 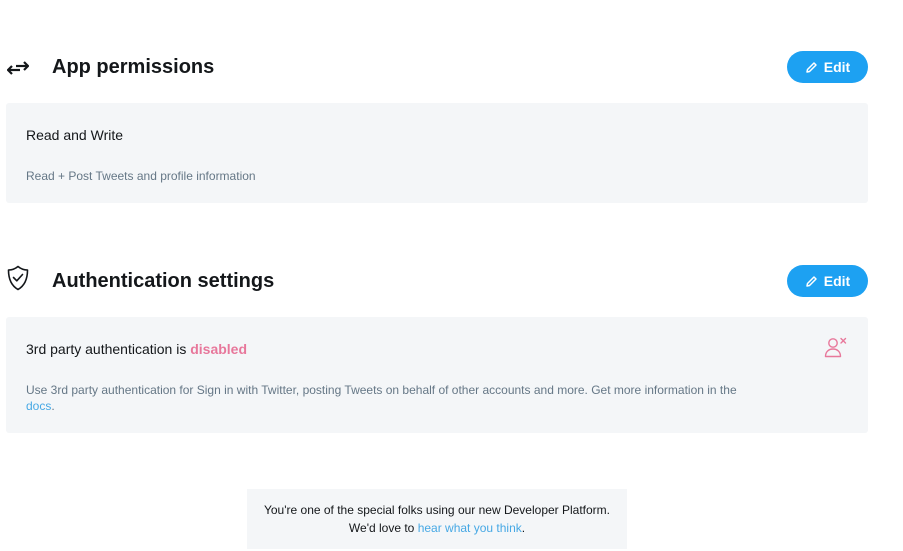 I want to click on permissions-title: App permissions, so click(x=133, y=67).